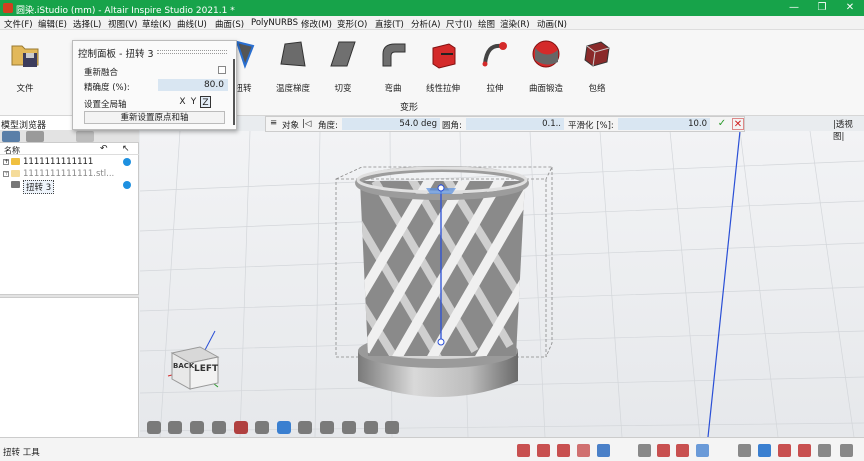  What do you see at coordinates (523, 450) in the screenshot?
I see `snap-curve-icon` at bounding box center [523, 450].